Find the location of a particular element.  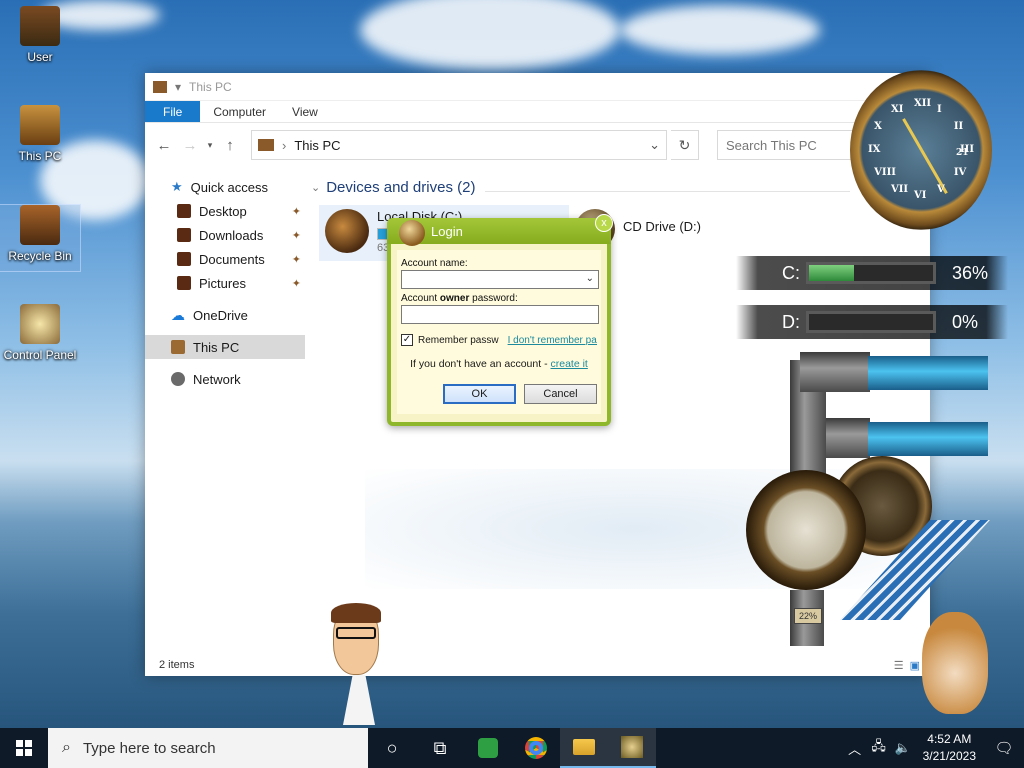

gauge-tube is located at coordinates (871, 273).